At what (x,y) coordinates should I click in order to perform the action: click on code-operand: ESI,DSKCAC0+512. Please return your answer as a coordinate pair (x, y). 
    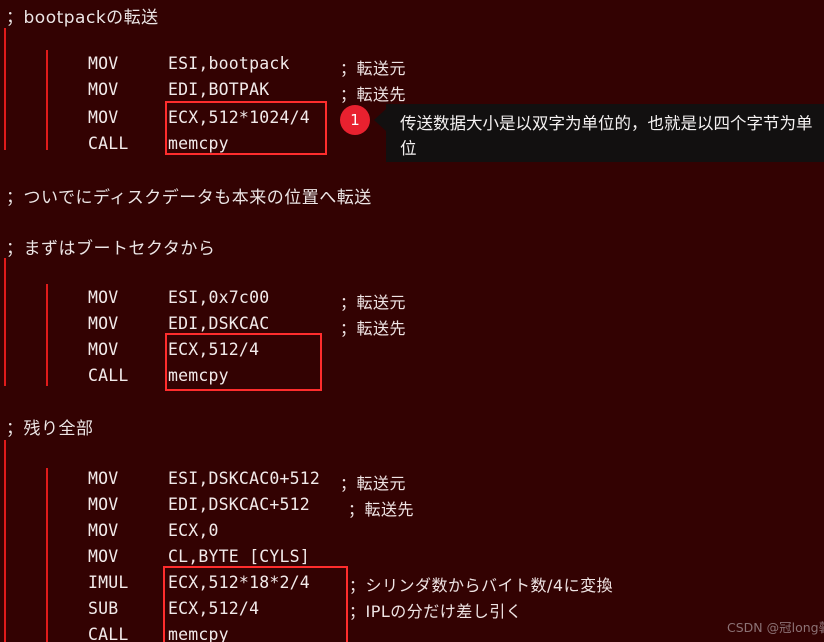
    Looking at the image, I should click on (244, 478).